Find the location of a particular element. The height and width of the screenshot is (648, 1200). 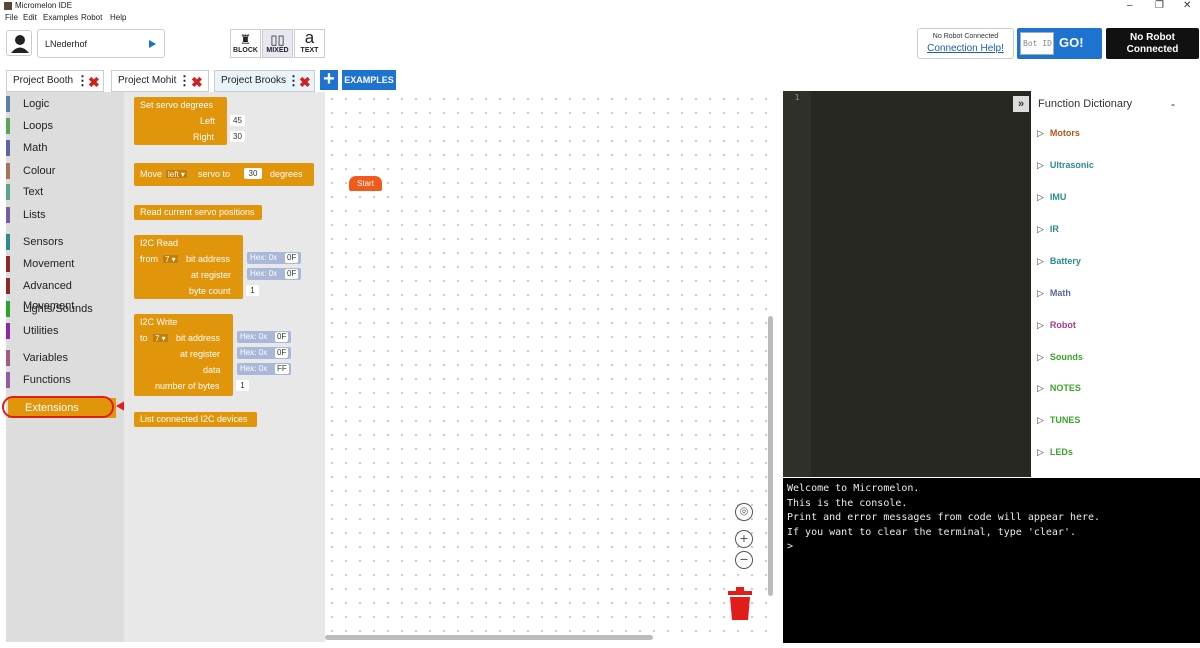

category-label: Sensors is located at coordinates (43, 242).